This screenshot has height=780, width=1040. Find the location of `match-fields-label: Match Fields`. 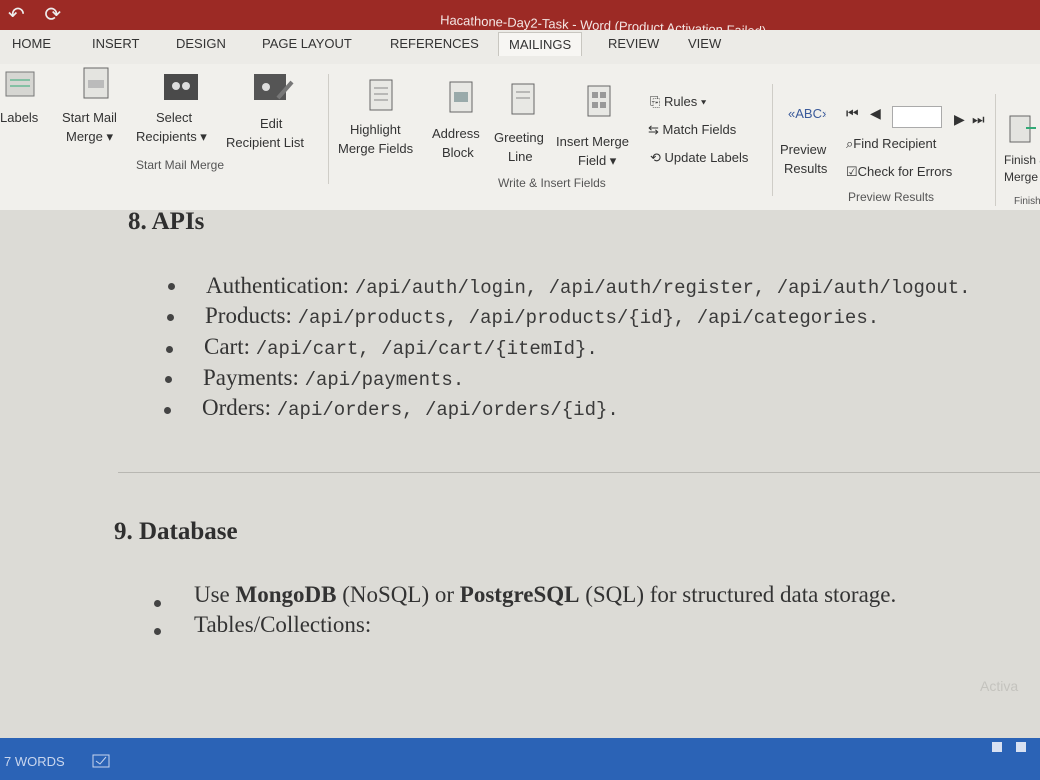

match-fields-label: Match Fields is located at coordinates (699, 129).